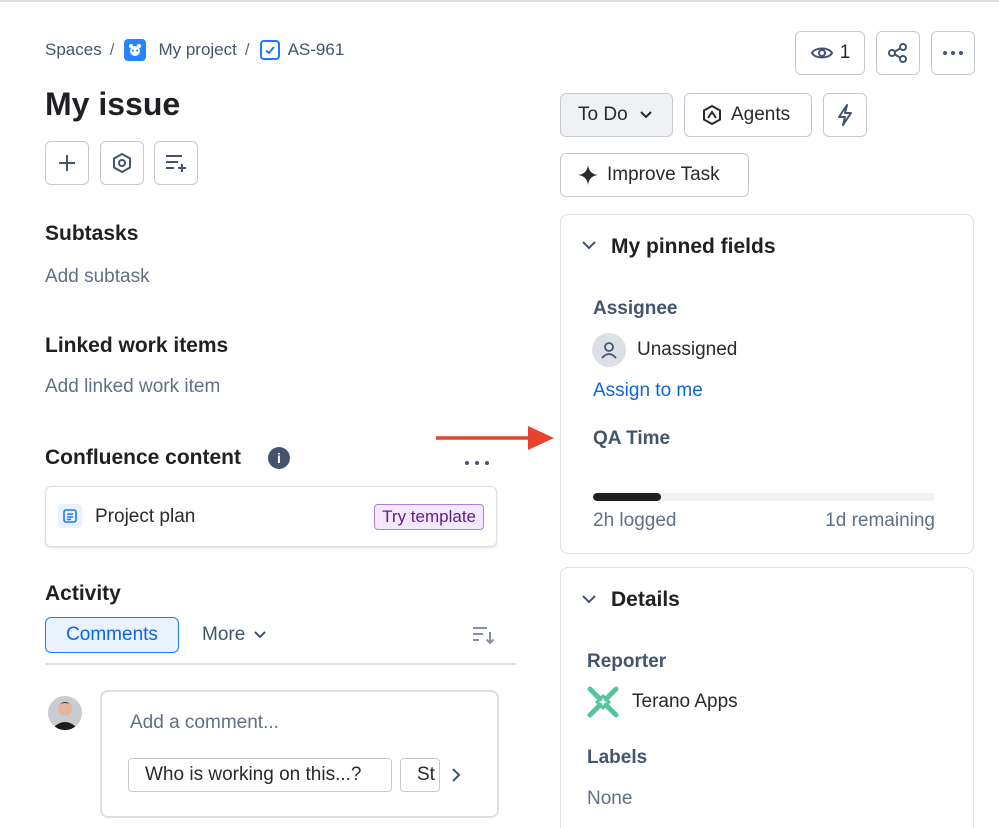  I want to click on confluence-heading: Confluence content, so click(143, 457).